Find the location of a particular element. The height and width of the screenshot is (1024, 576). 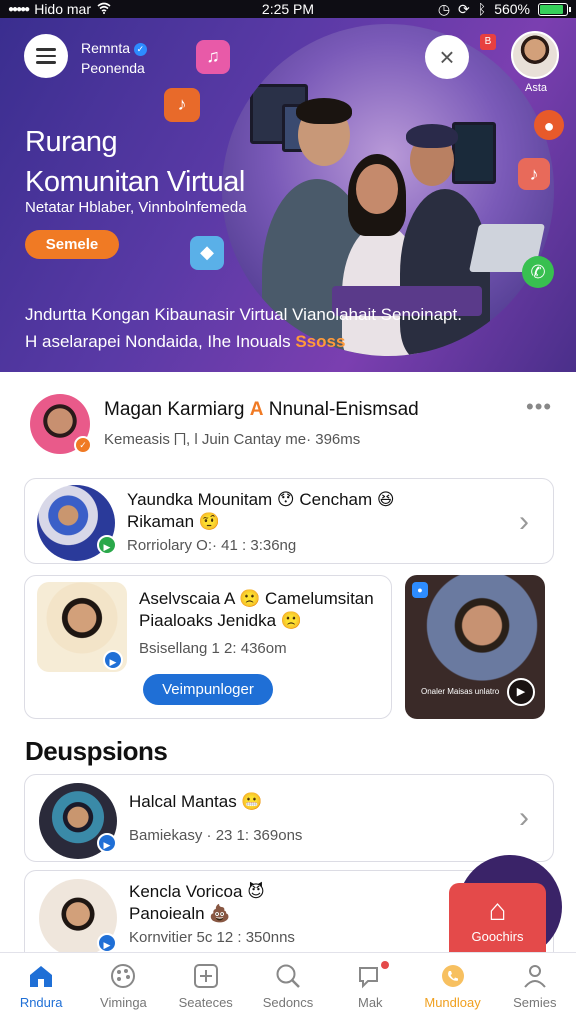

nav-item-search: Sedoncs is located at coordinates (288, 988).